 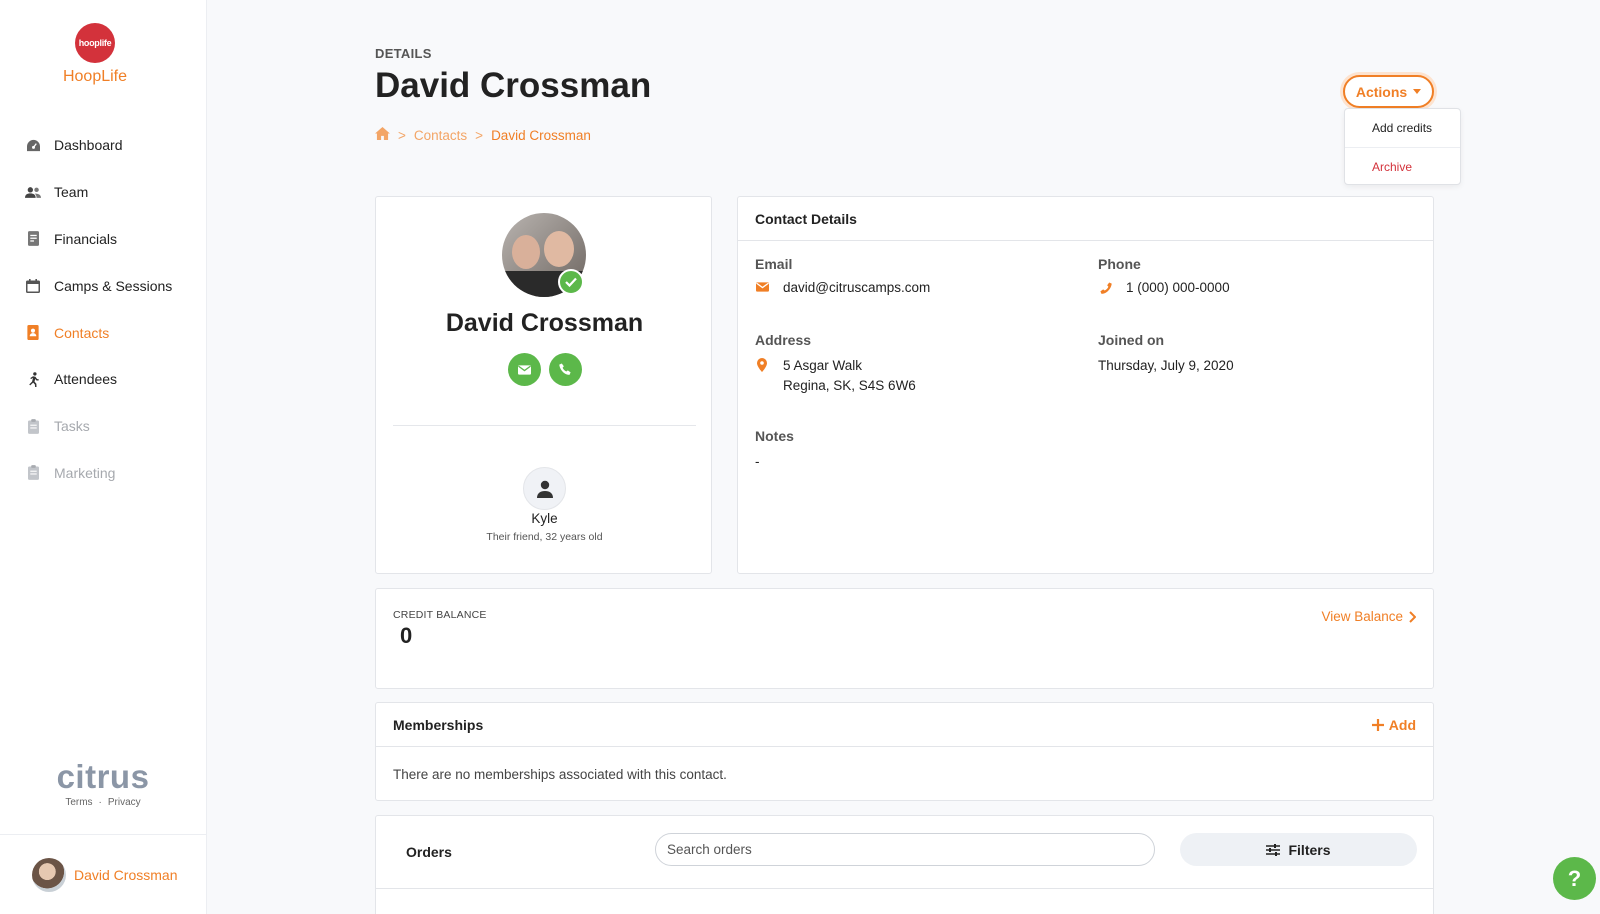 I want to click on citrus-footer: citrus Terms · Privacy, so click(x=103, y=784).